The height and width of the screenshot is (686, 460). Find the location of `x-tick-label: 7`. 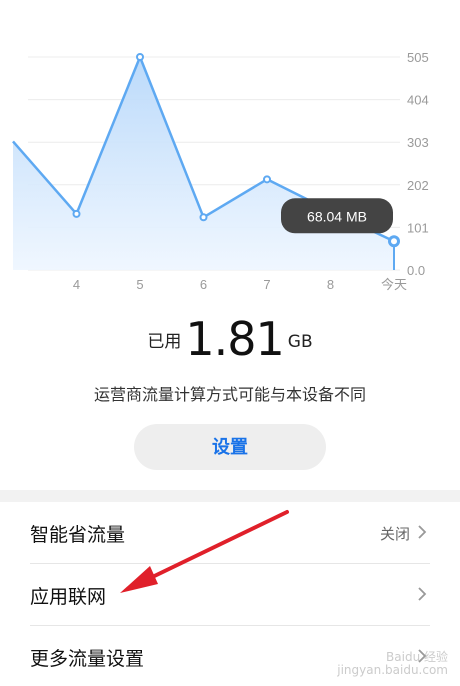

x-tick-label: 7 is located at coordinates (266, 284).